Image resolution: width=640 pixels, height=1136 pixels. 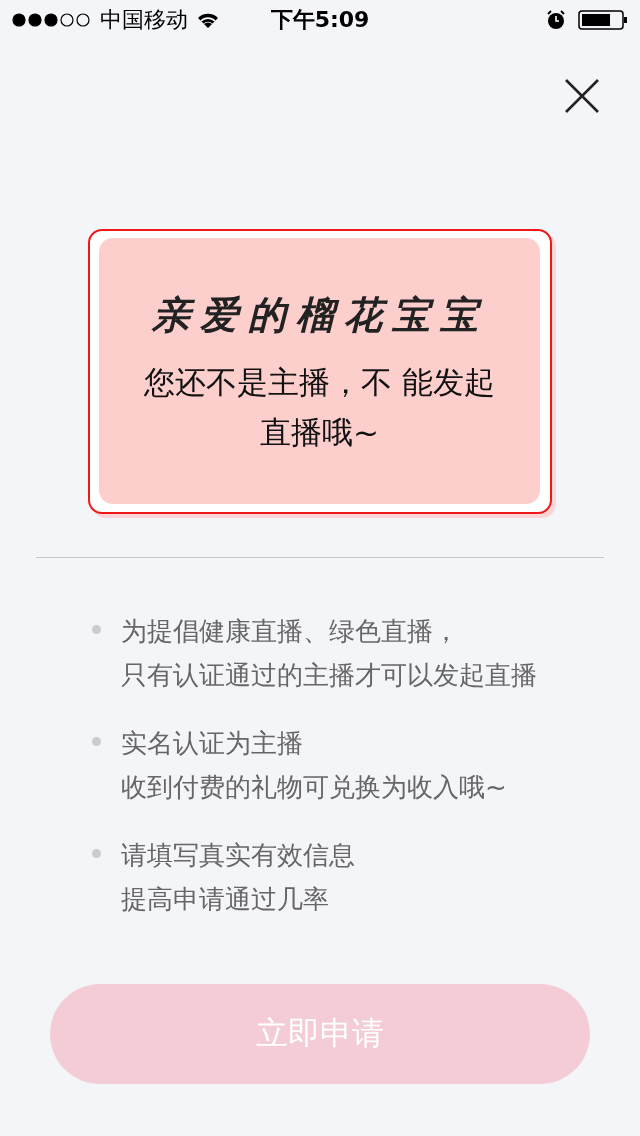 I want to click on alarm-clock-icon, so click(x=556, y=20).